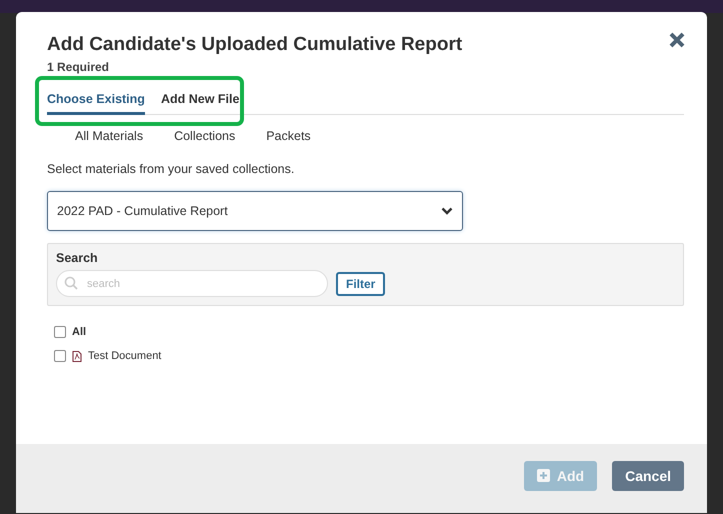 The width and height of the screenshot is (723, 514). What do you see at coordinates (200, 103) in the screenshot?
I see `tab: Add New File` at bounding box center [200, 103].